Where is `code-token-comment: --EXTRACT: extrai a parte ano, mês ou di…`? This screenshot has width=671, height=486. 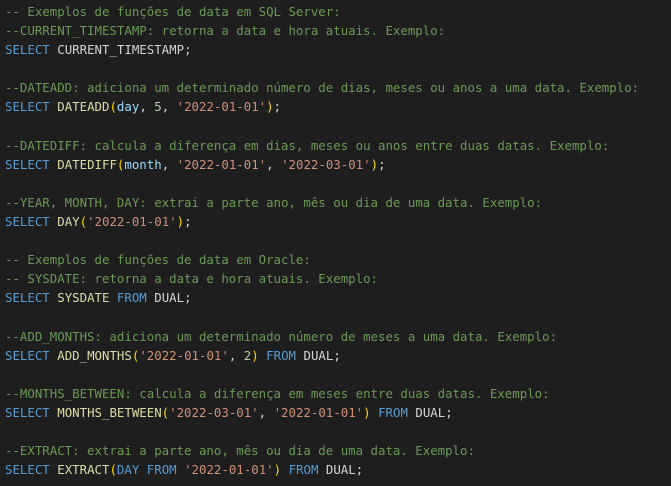 code-token-comment: --EXTRACT: extrai a parte ano, mês ou di… is located at coordinates (240, 451).